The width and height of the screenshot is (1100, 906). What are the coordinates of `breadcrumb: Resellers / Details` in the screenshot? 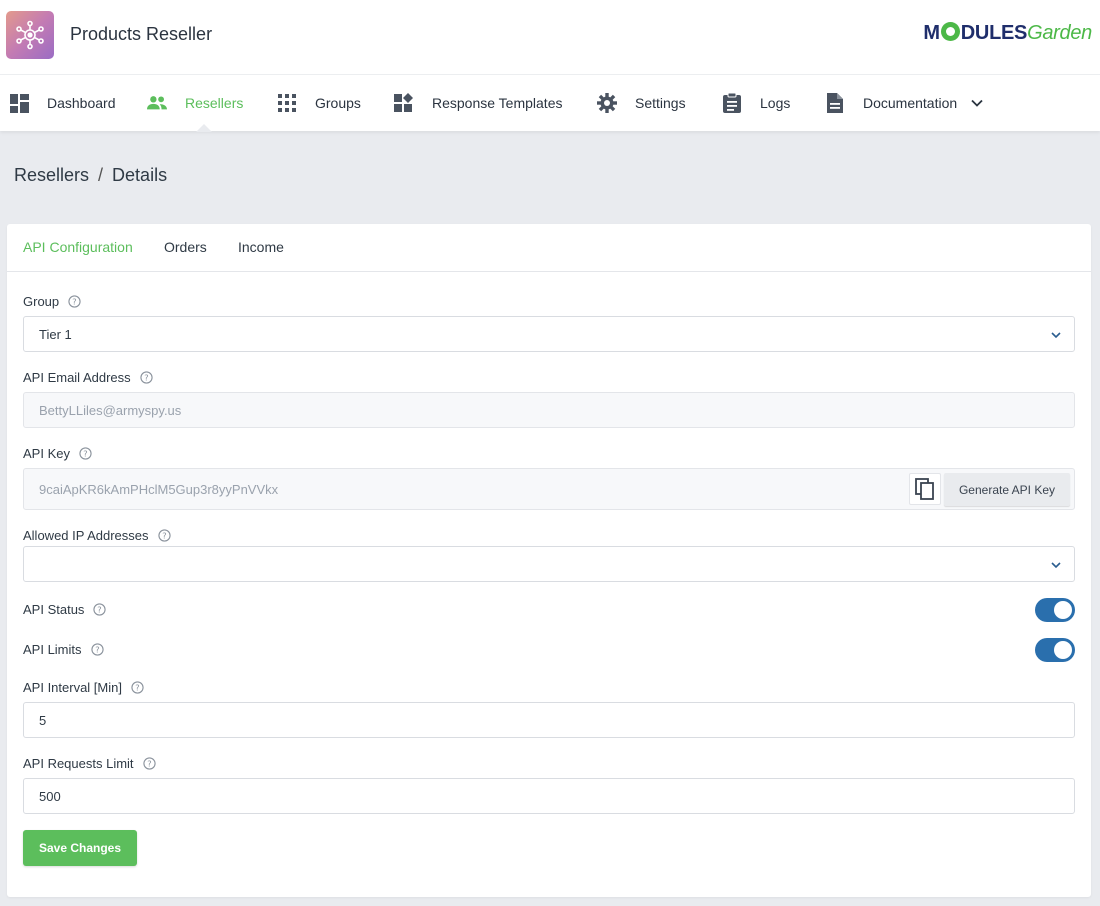 It's located at (91, 175).